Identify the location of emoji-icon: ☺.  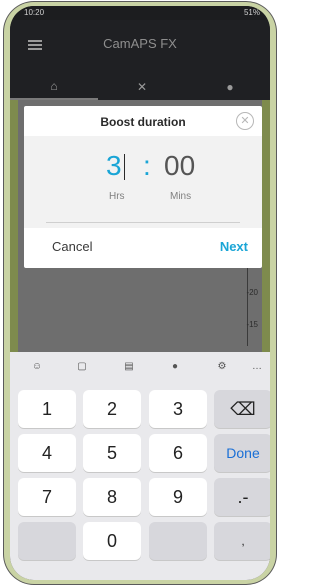
(37, 367).